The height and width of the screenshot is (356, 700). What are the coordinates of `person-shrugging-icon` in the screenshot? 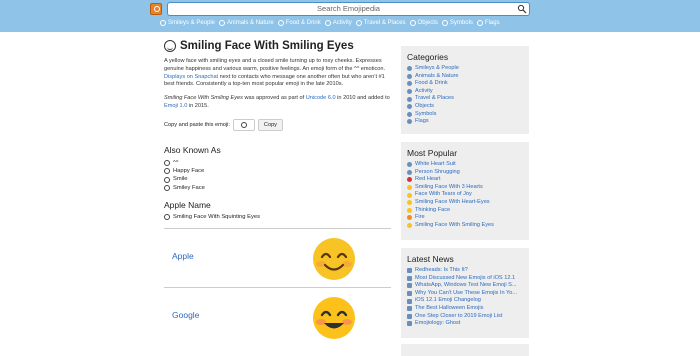 It's located at (409, 172).